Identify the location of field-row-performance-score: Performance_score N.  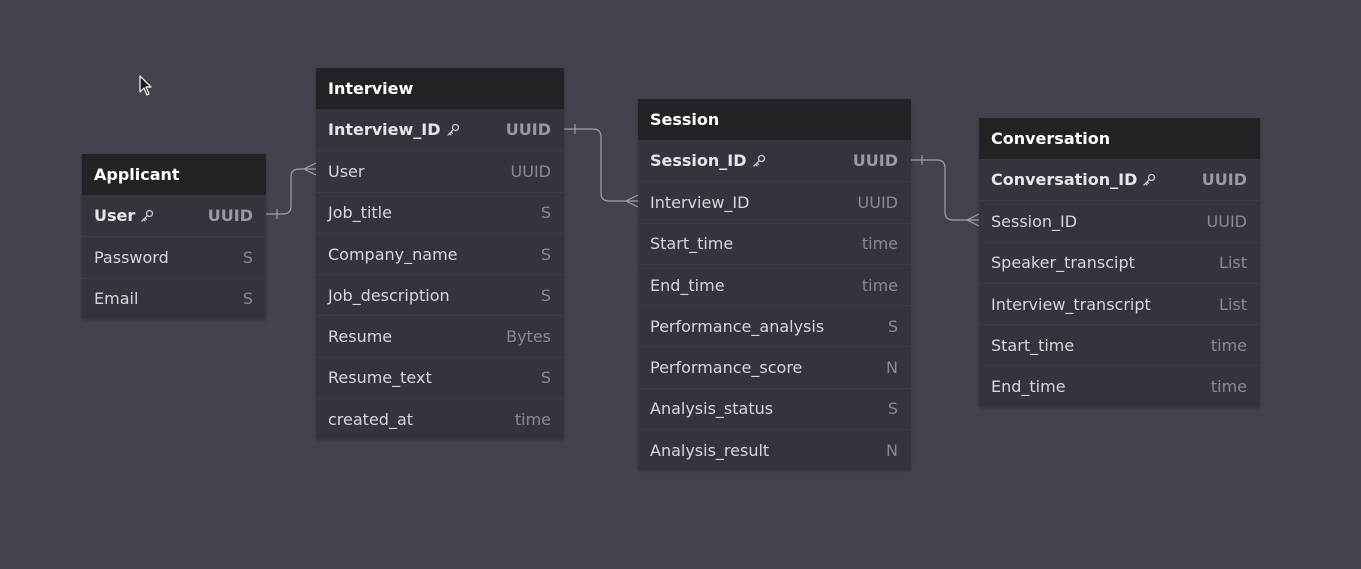
(774, 366).